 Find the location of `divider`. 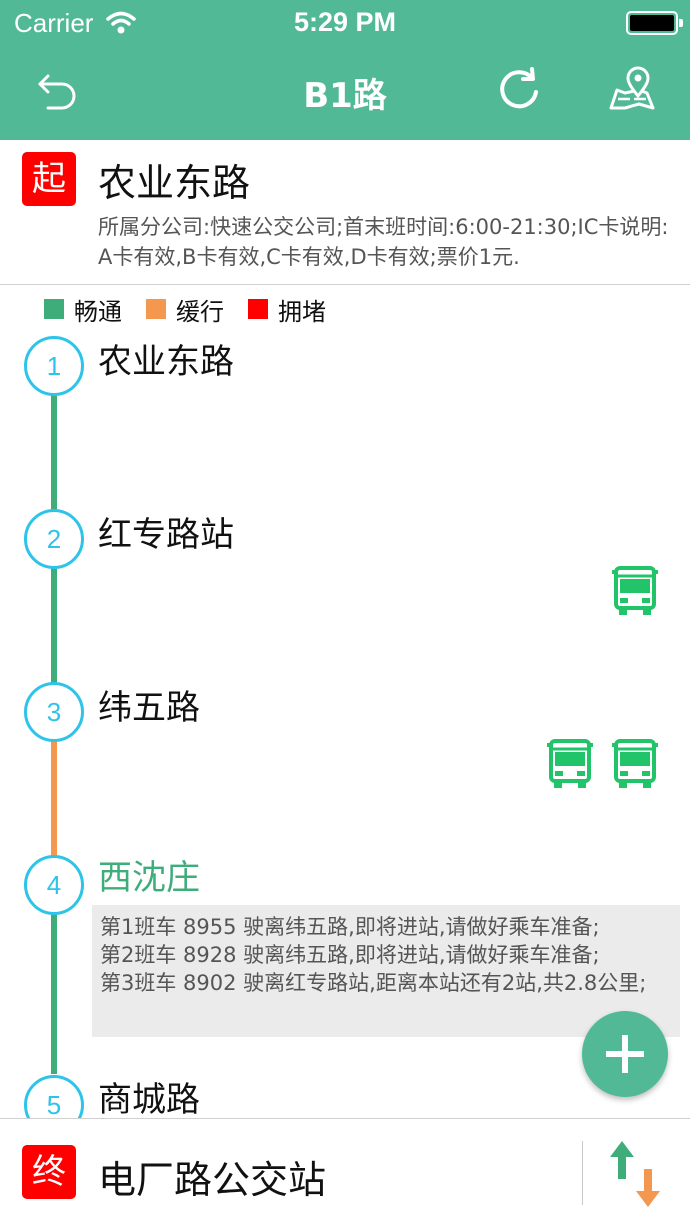

divider is located at coordinates (582, 1173).